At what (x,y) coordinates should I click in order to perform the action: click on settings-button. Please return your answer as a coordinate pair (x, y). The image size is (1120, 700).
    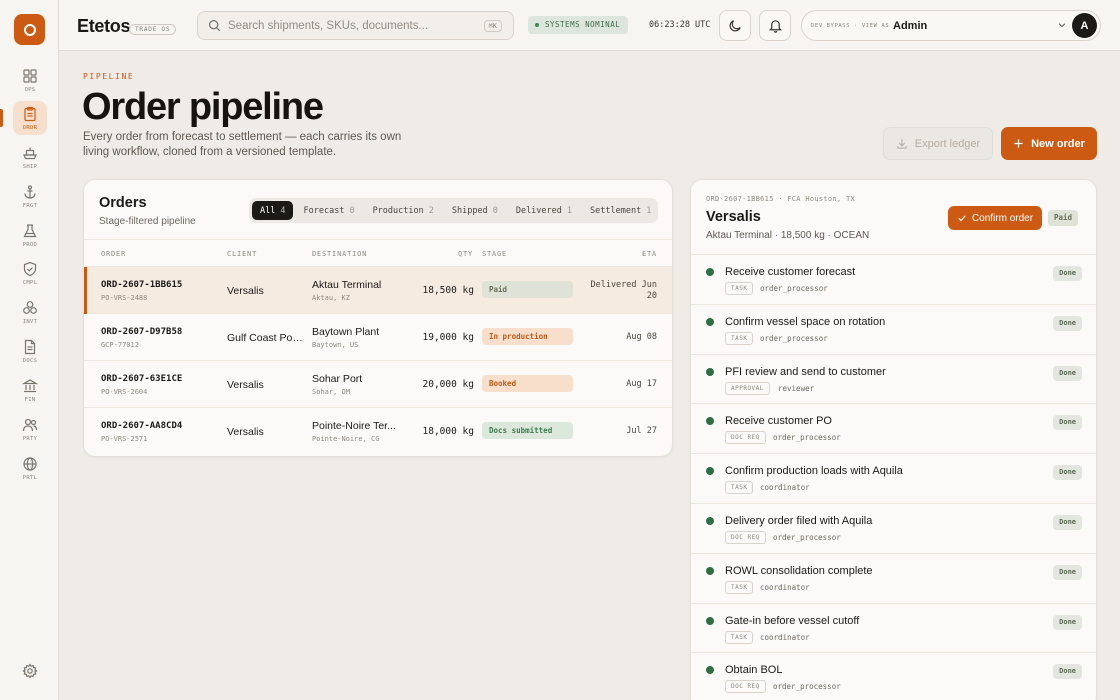
    Looking at the image, I should click on (30, 671).